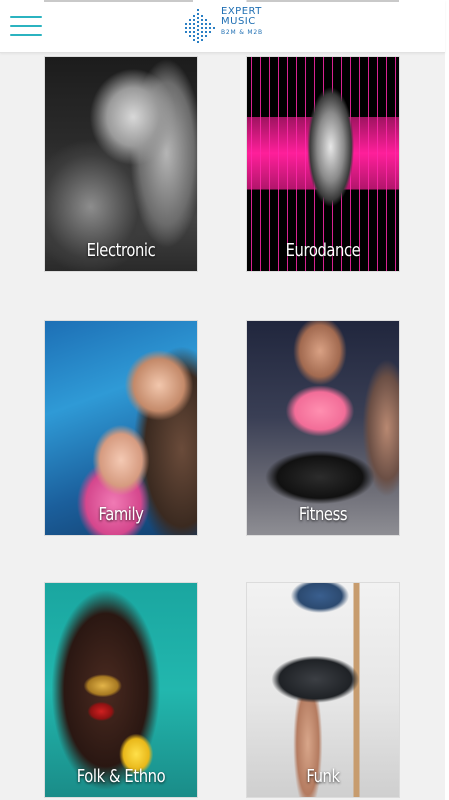 The width and height of the screenshot is (449, 800). Describe the element at coordinates (200, 26) in the screenshot. I see `equalizer-logo-icon` at that location.